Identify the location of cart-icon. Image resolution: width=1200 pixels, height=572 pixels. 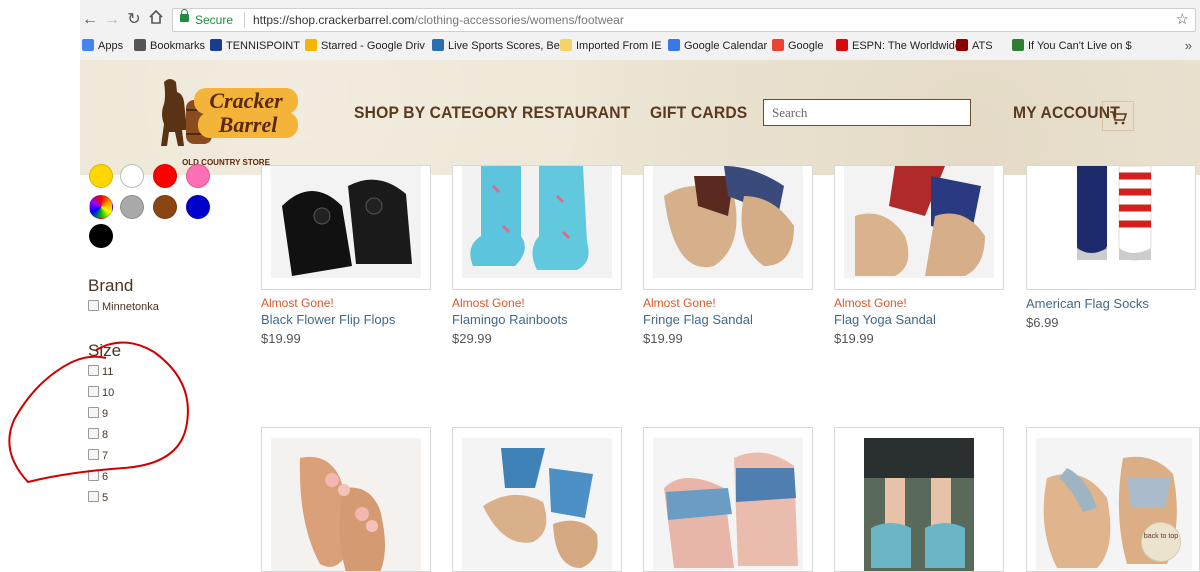
(1119, 118).